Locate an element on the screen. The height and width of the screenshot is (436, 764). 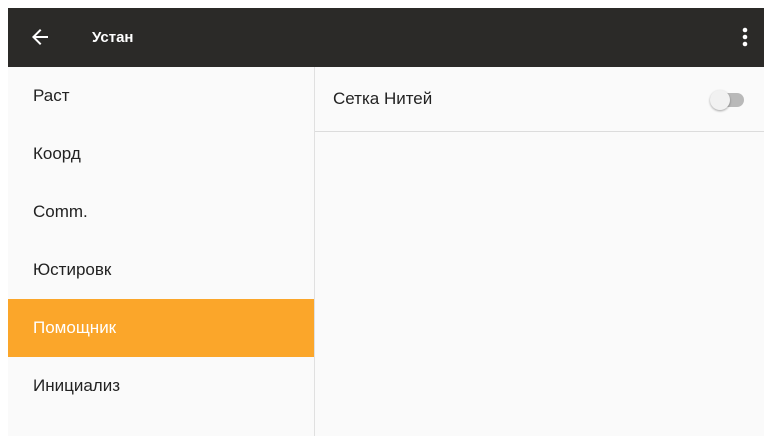
reticle-toggle-switch is located at coordinates (727, 100).